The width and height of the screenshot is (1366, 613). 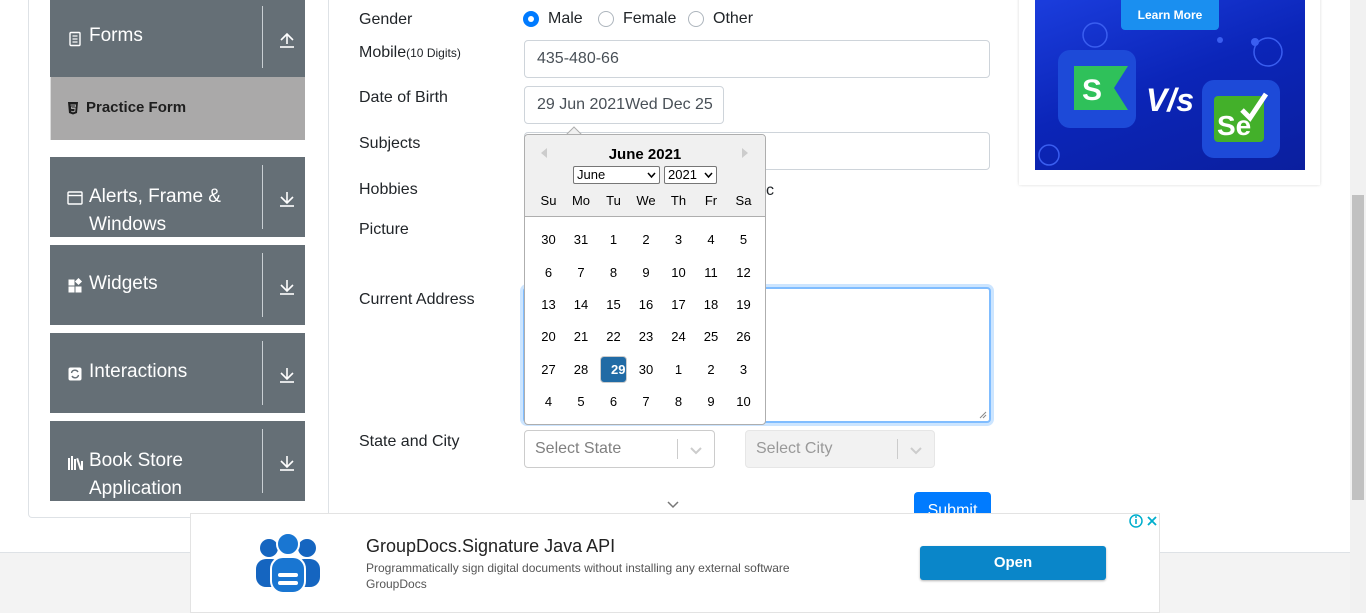 I want to click on calendar-day: 11, so click(x=711, y=272).